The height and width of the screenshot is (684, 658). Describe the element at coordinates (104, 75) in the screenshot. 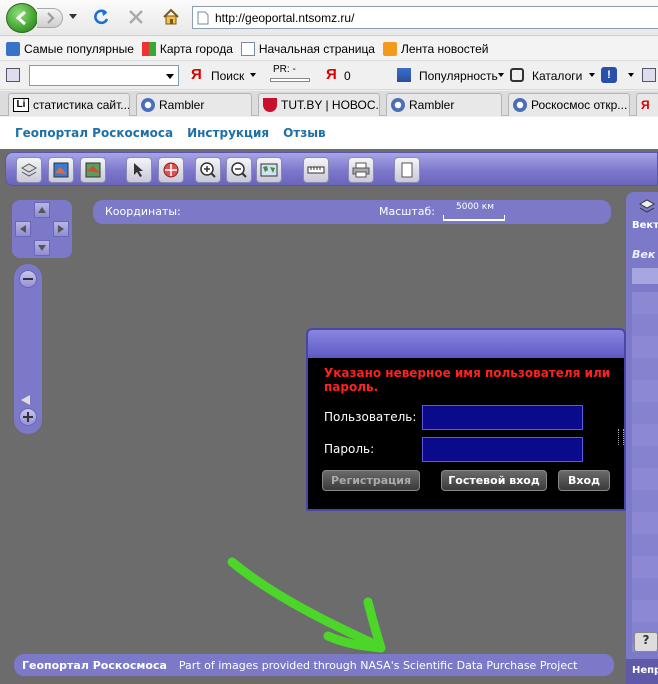

I see `yandex-search-input` at that location.